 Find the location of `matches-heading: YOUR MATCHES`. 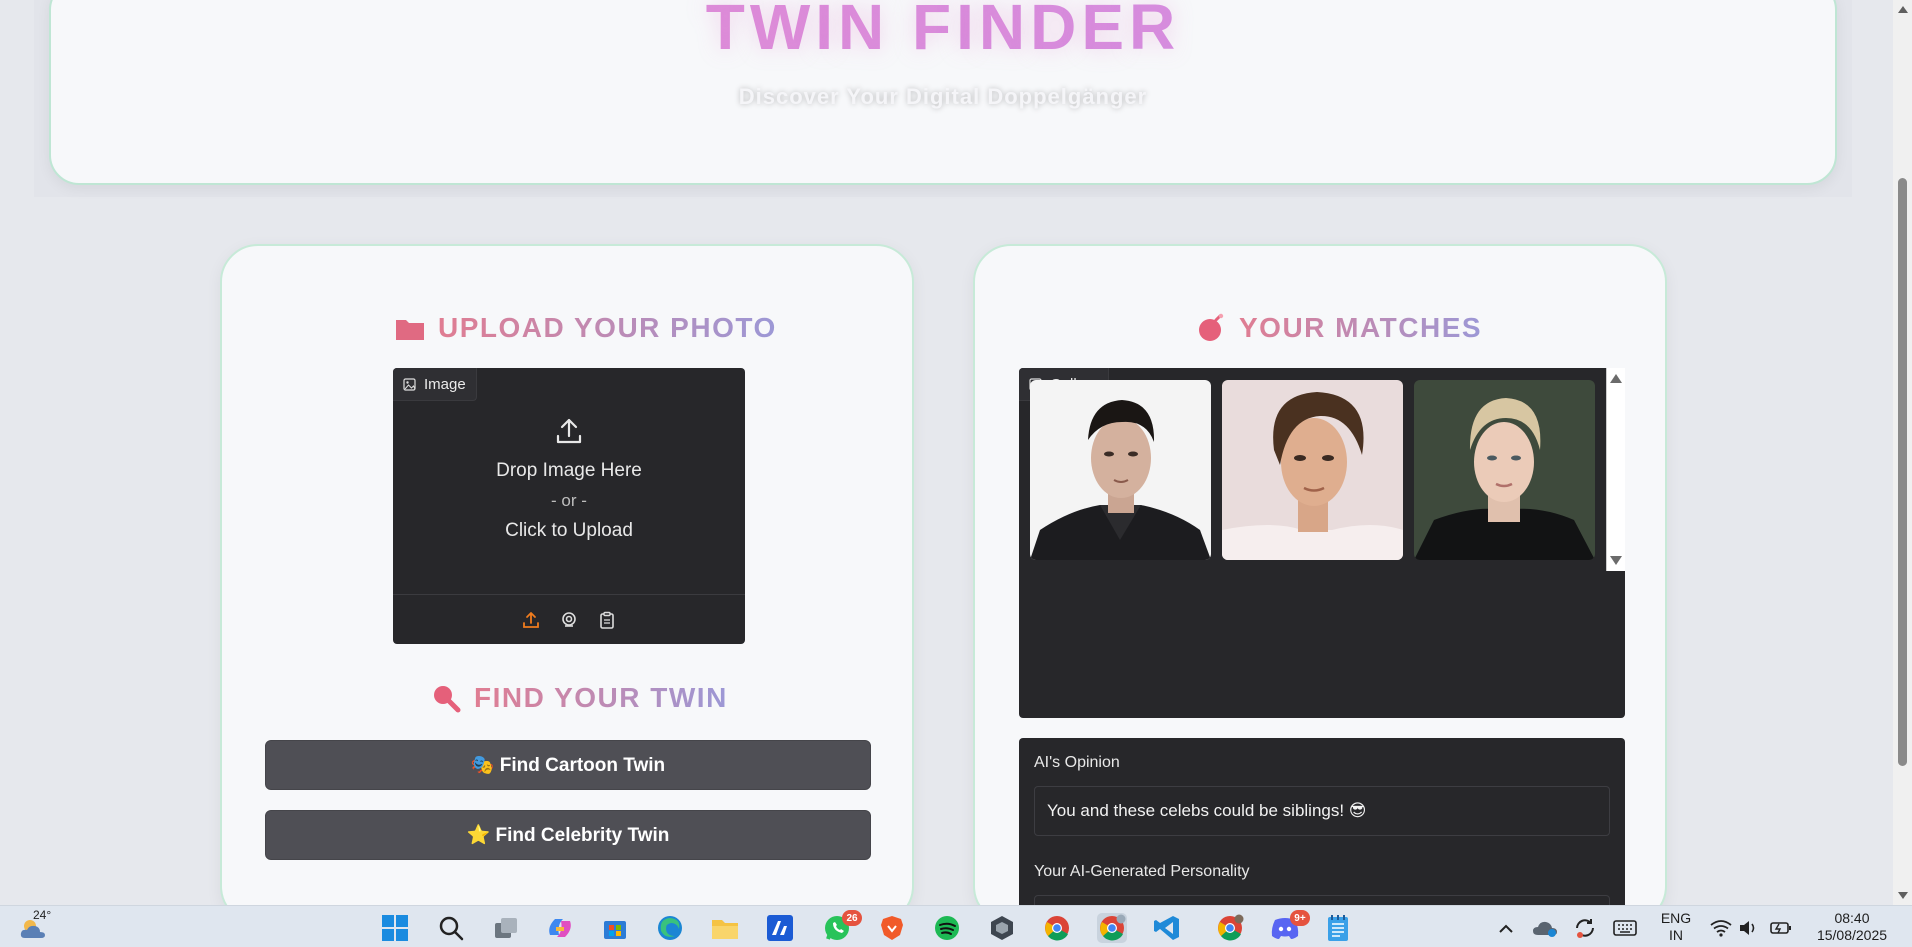

matches-heading: YOUR MATCHES is located at coordinates (1338, 328).